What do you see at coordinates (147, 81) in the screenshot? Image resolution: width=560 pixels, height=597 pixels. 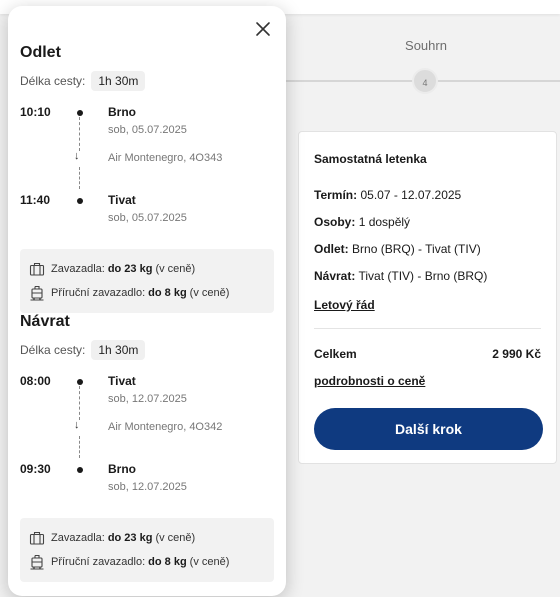 I see `outbound-duration: Délka cesty: 1h 30m` at bounding box center [147, 81].